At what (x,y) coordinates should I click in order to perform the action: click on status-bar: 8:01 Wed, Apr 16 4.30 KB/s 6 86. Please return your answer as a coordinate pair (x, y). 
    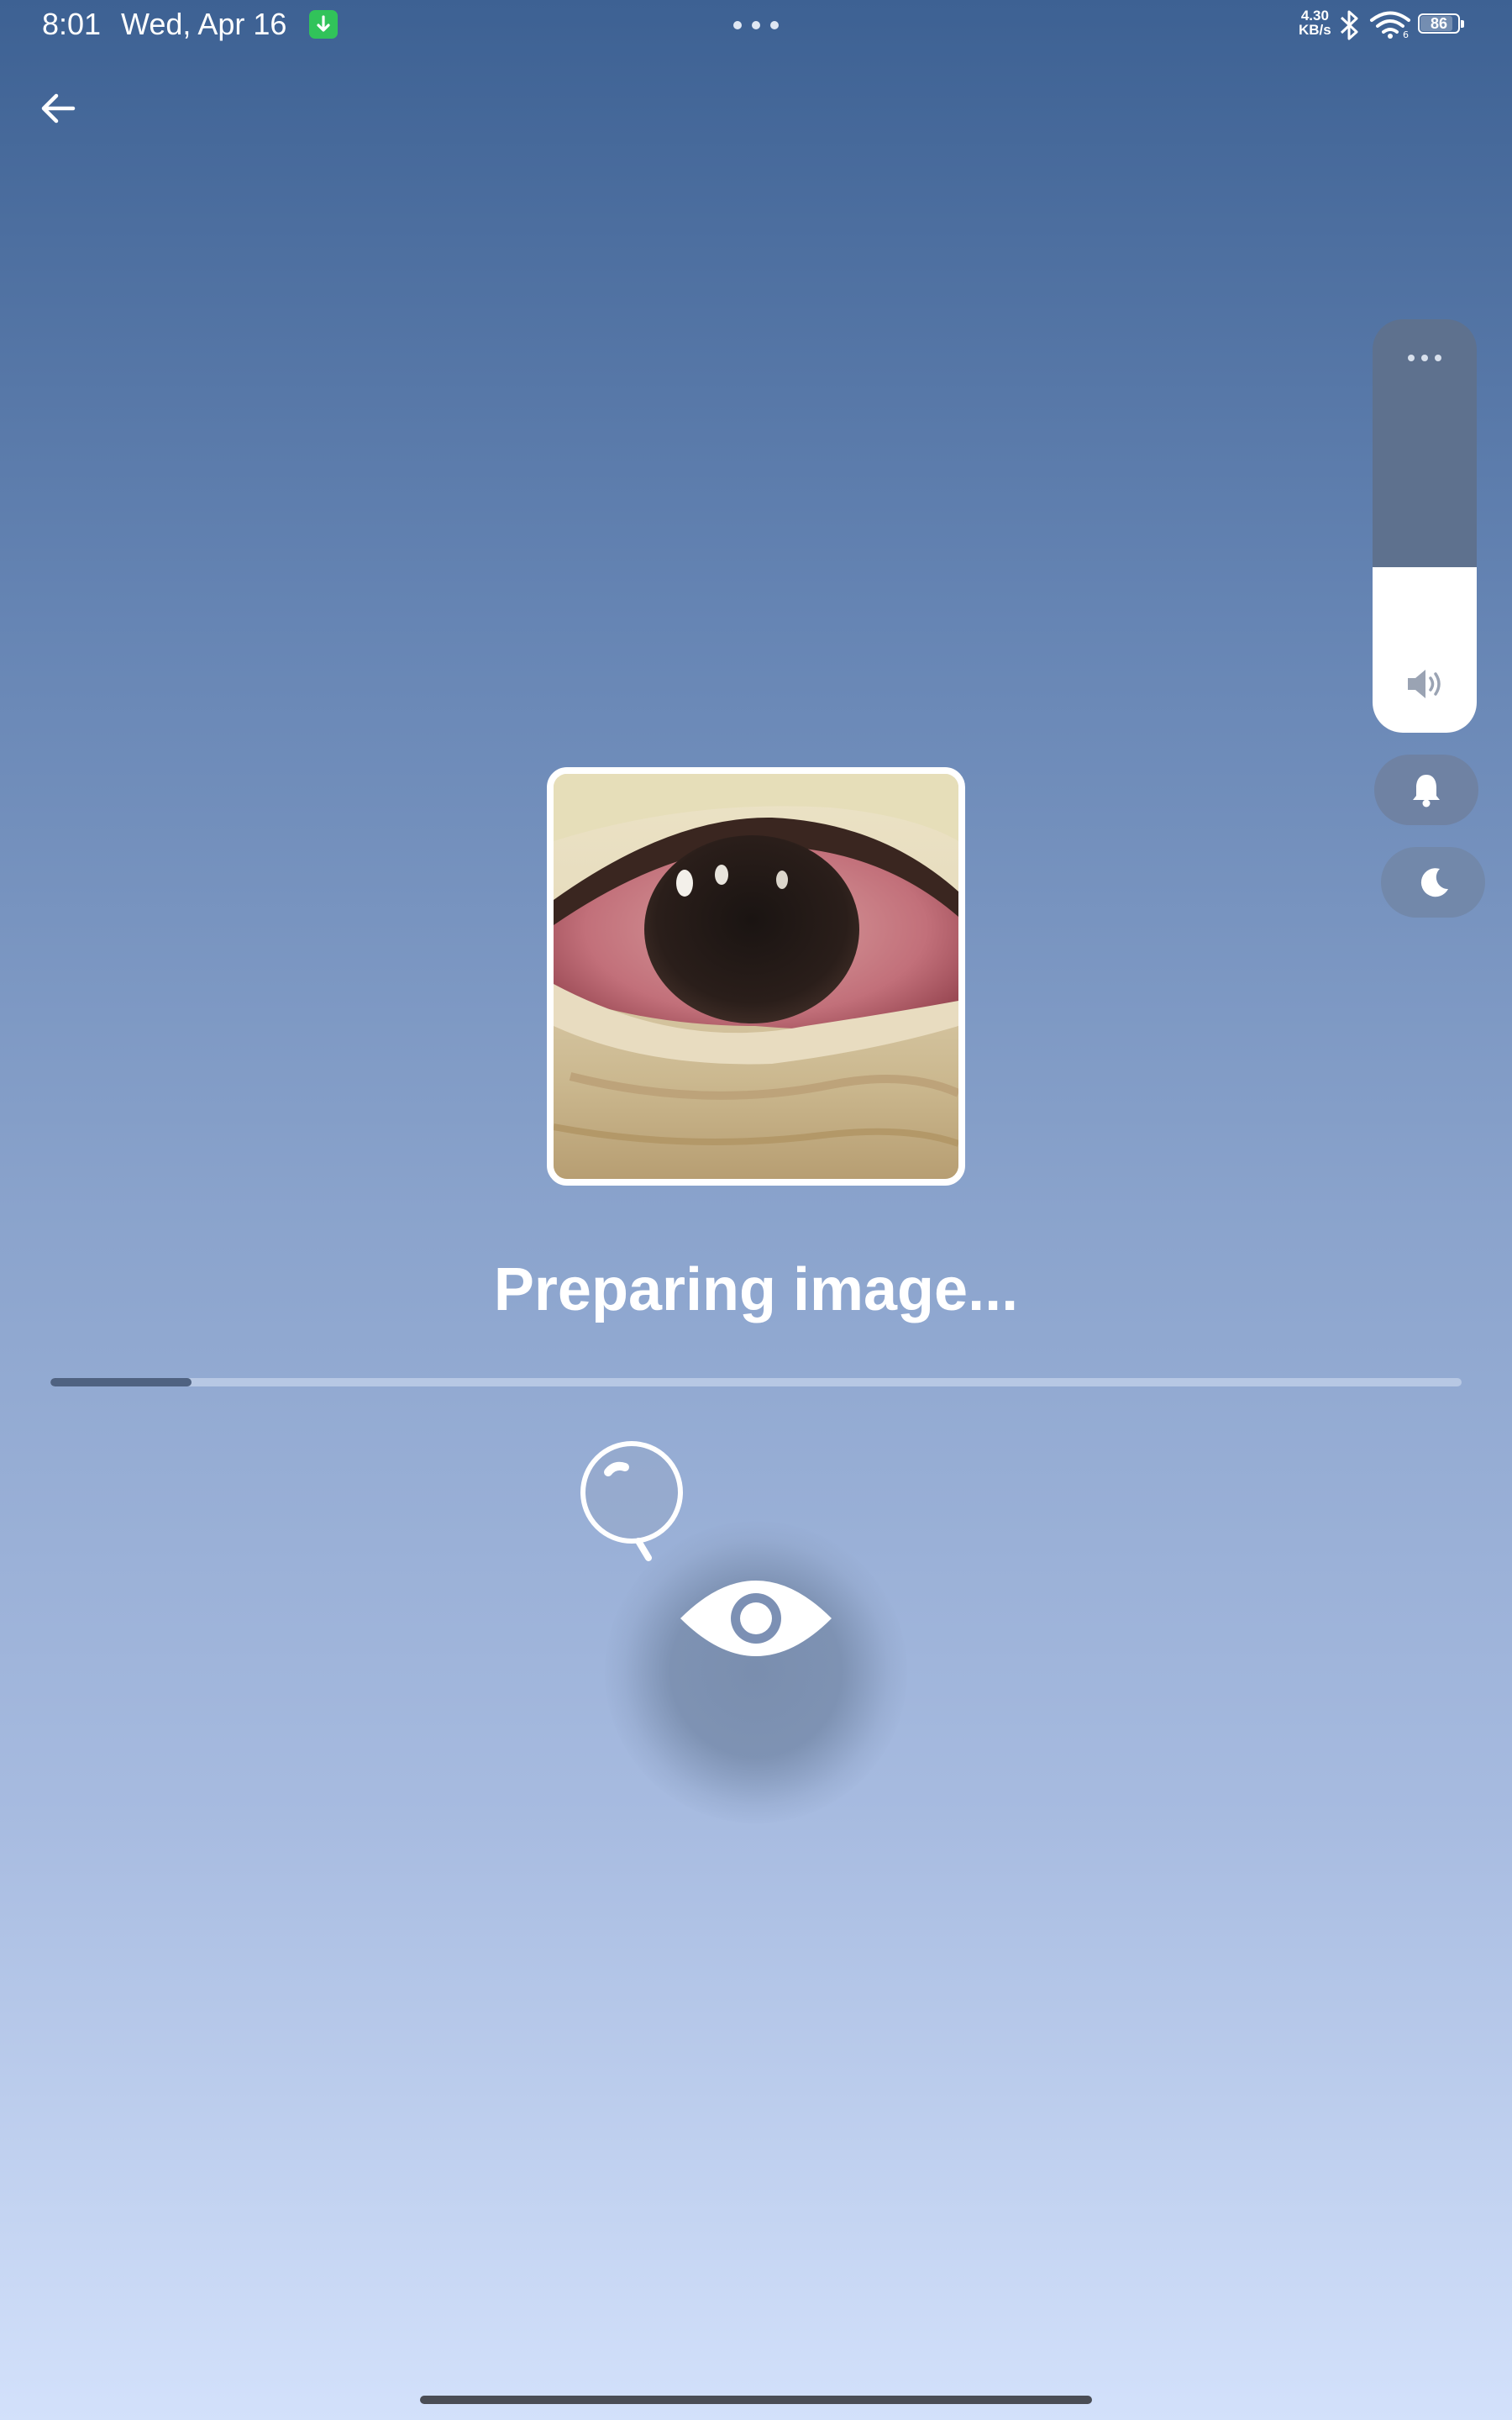
    Looking at the image, I should click on (756, 25).